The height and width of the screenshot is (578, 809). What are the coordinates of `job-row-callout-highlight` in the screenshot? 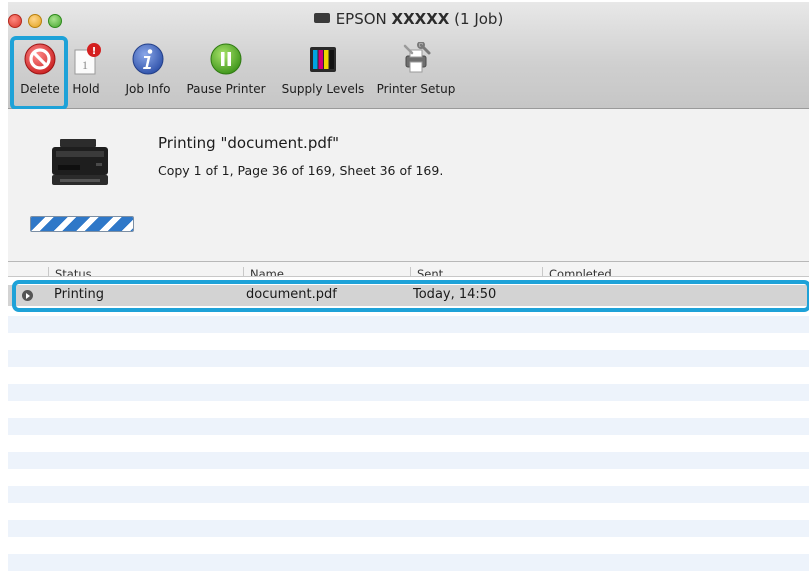 It's located at (410, 296).